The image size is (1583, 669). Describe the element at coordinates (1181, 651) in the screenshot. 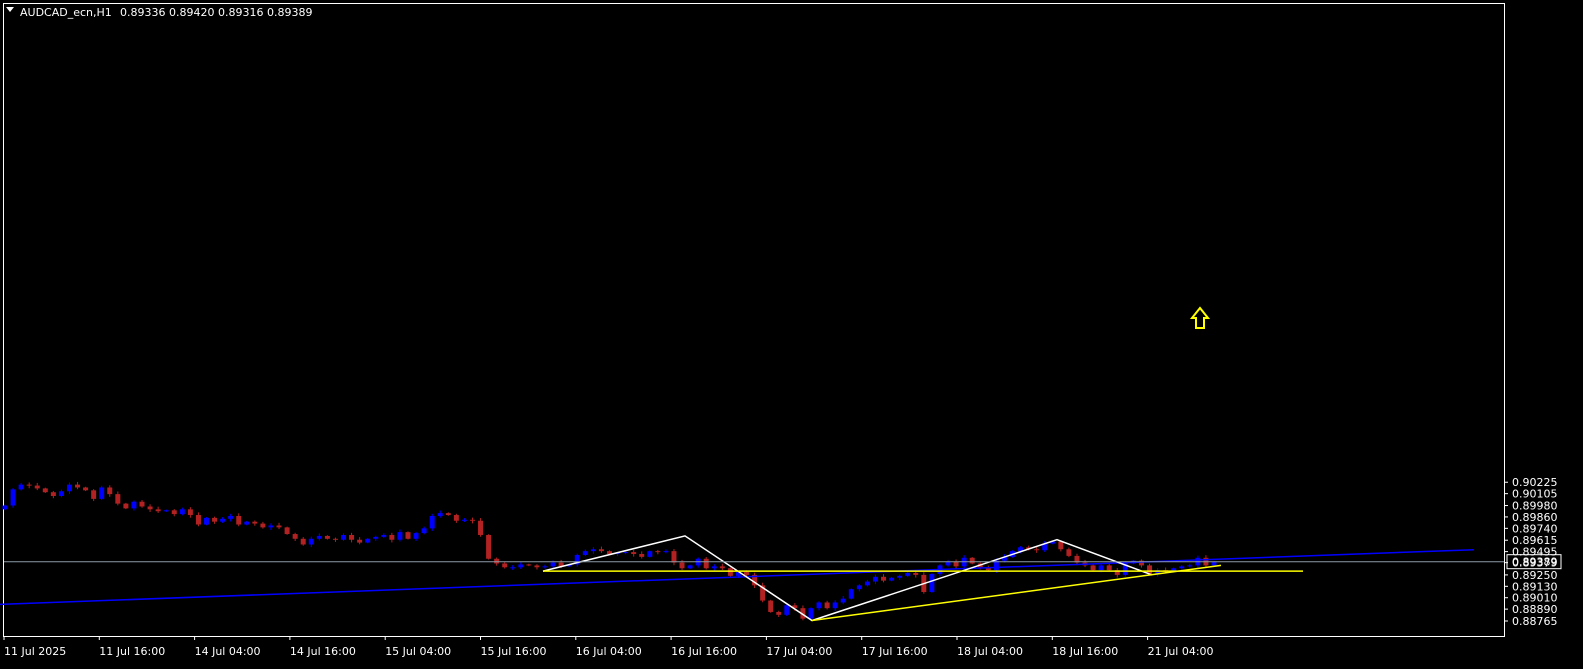

I see `x-tick-label: 21 Jul 04:00` at that location.